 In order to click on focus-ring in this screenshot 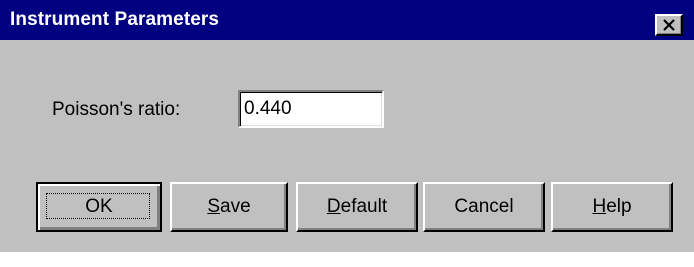, I will do `click(98, 206)`.